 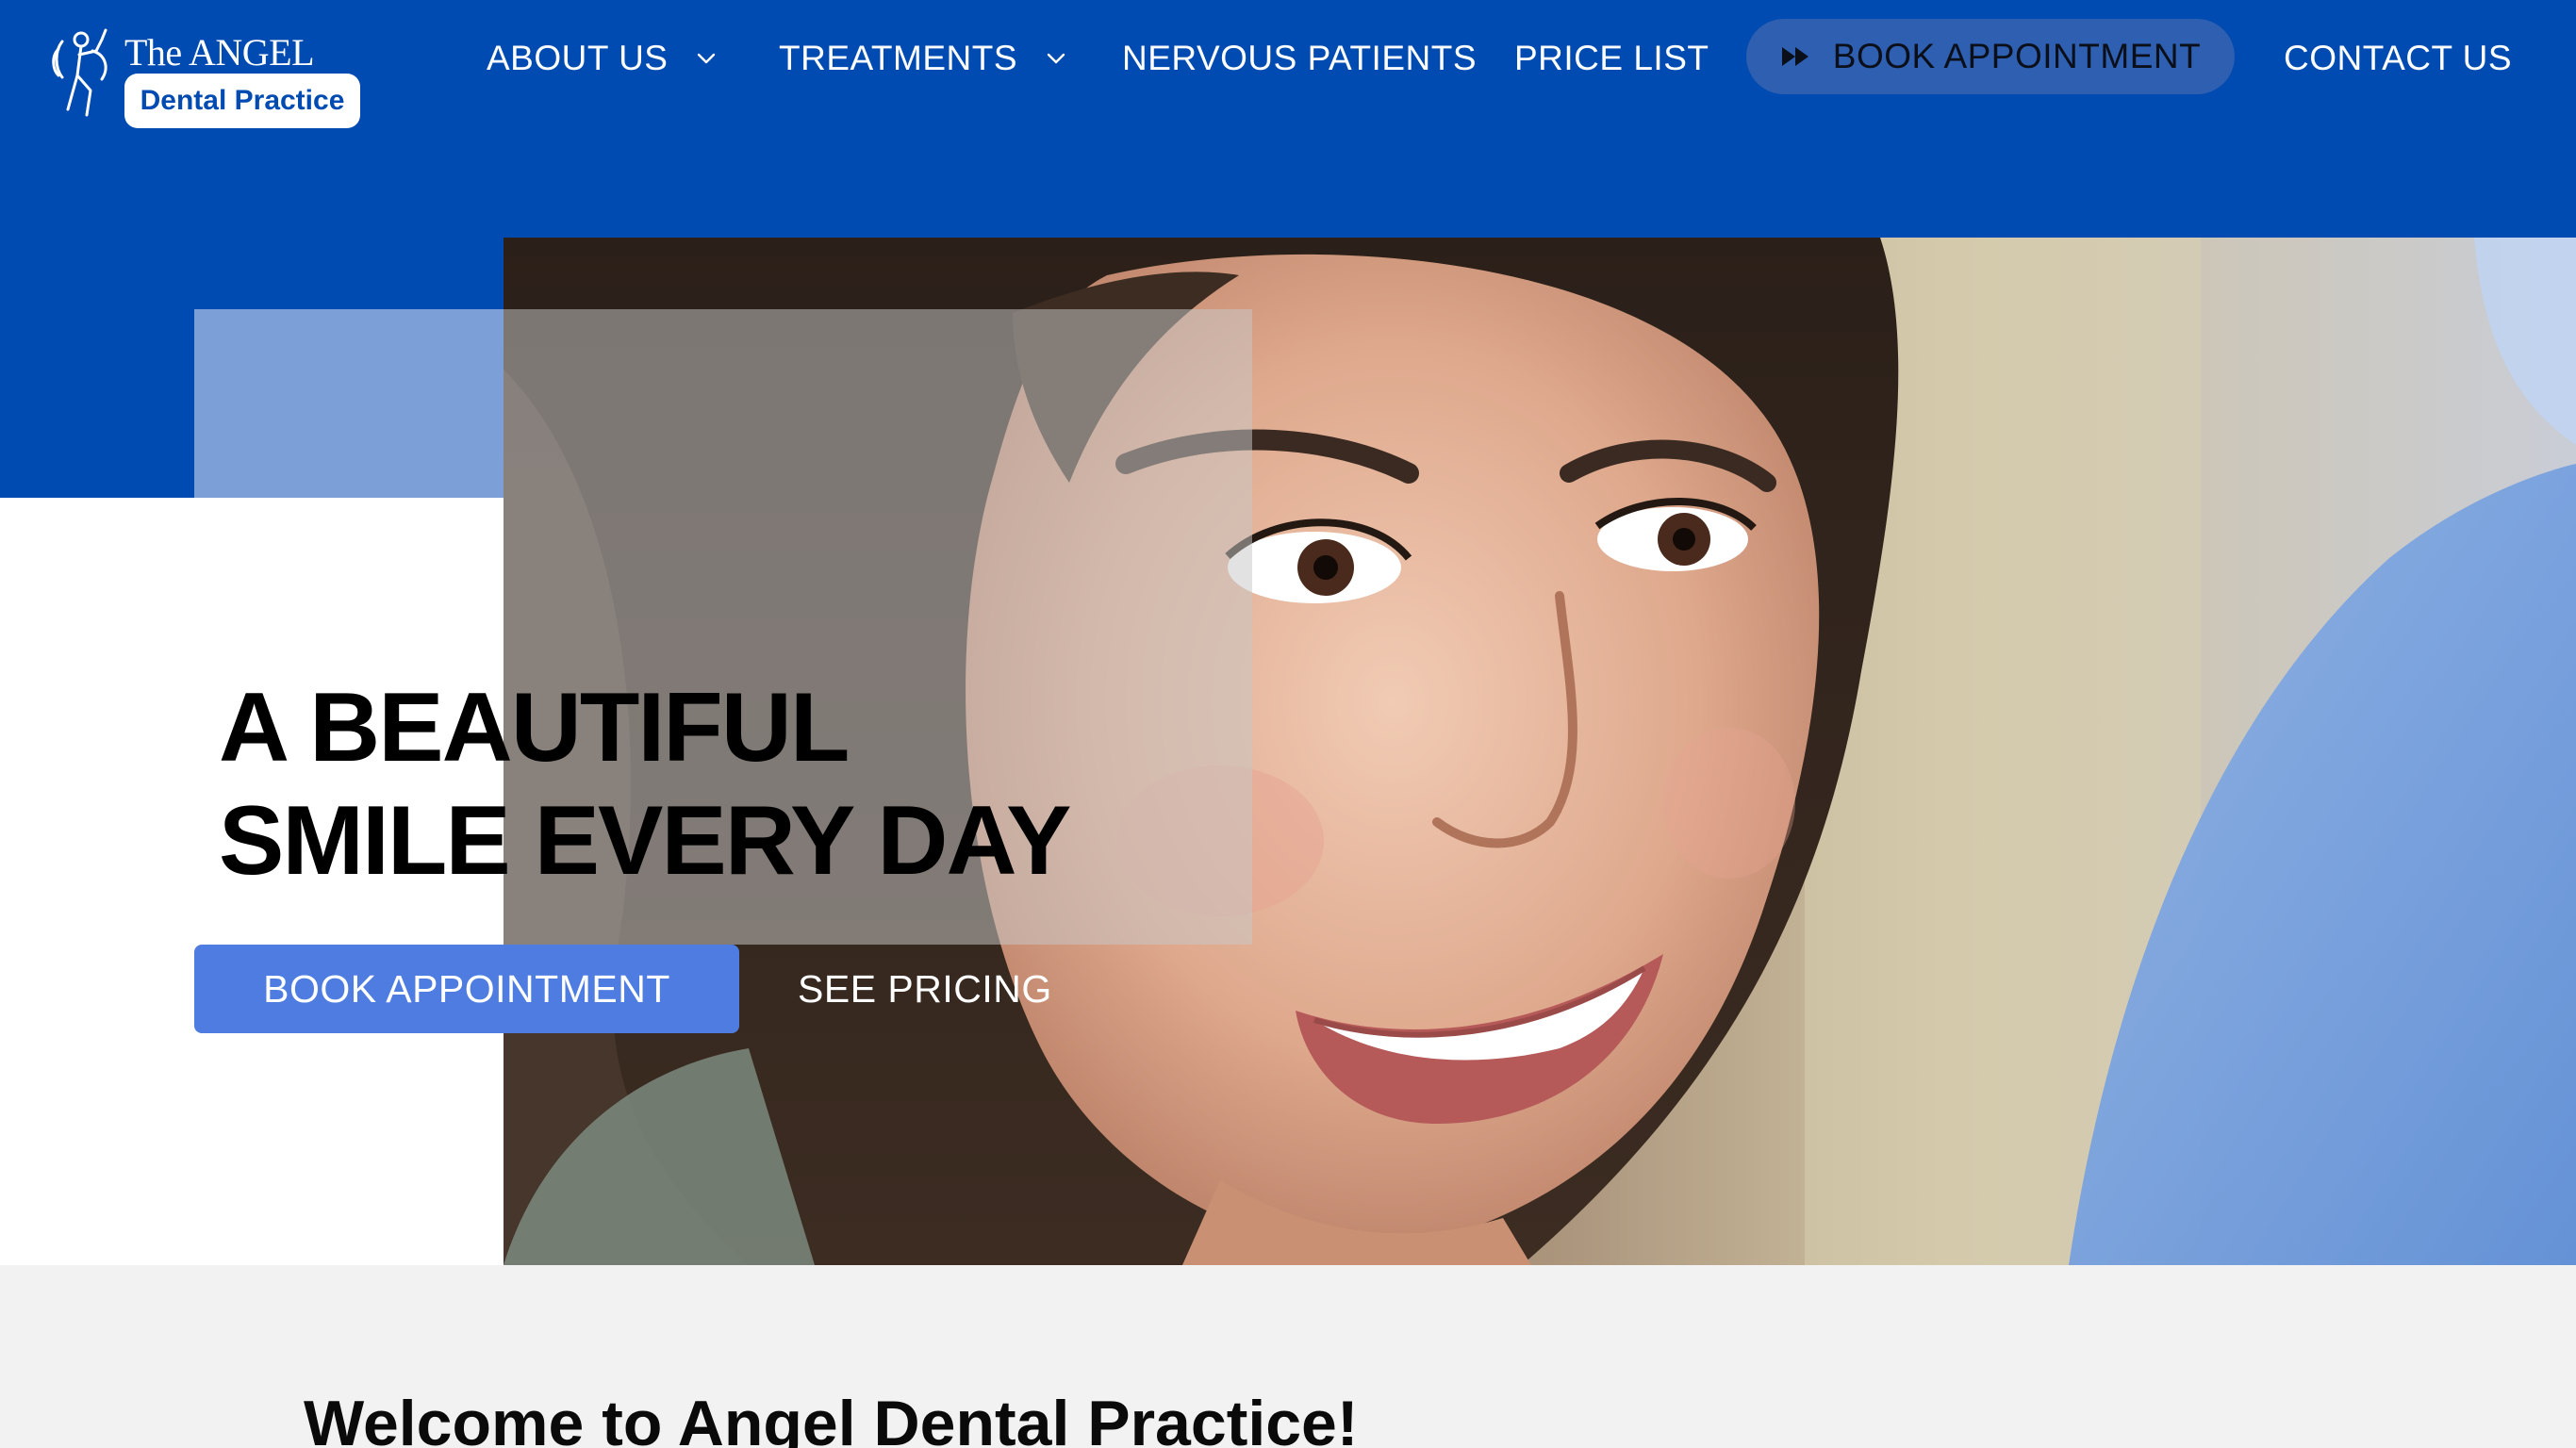 I want to click on logo-title: The ANGEL, so click(x=219, y=52).